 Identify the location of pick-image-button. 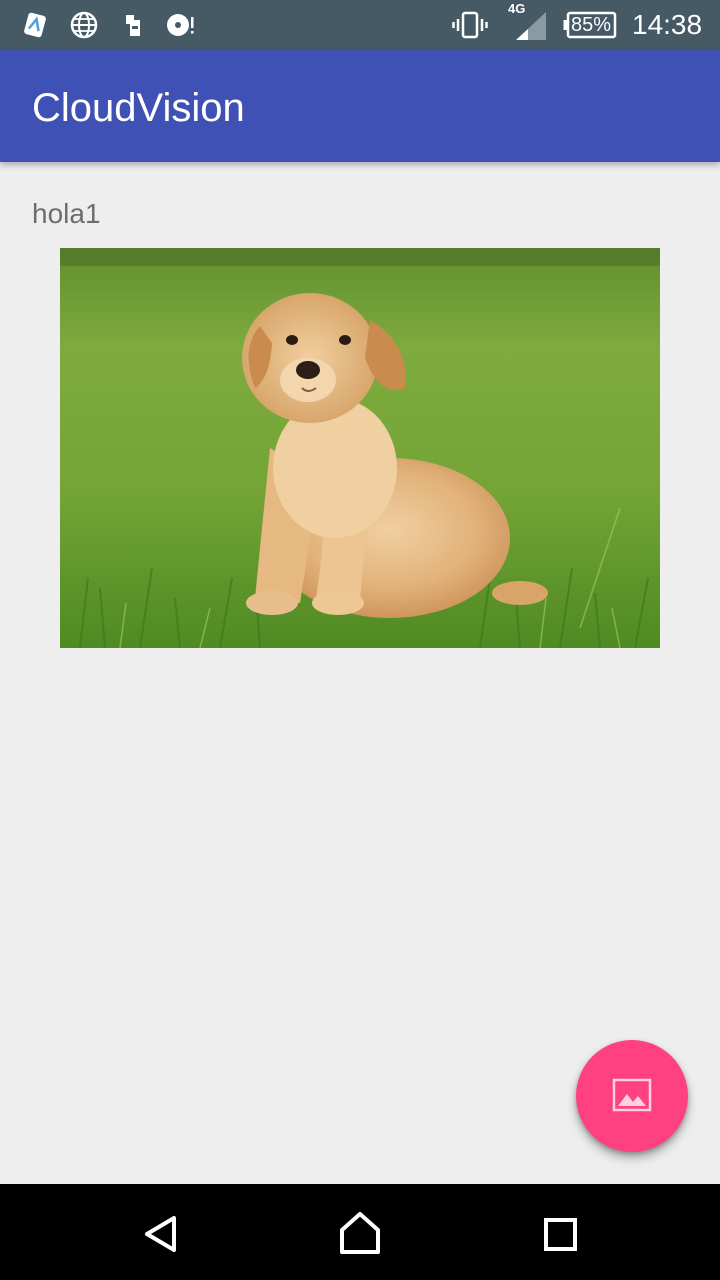
(632, 1096).